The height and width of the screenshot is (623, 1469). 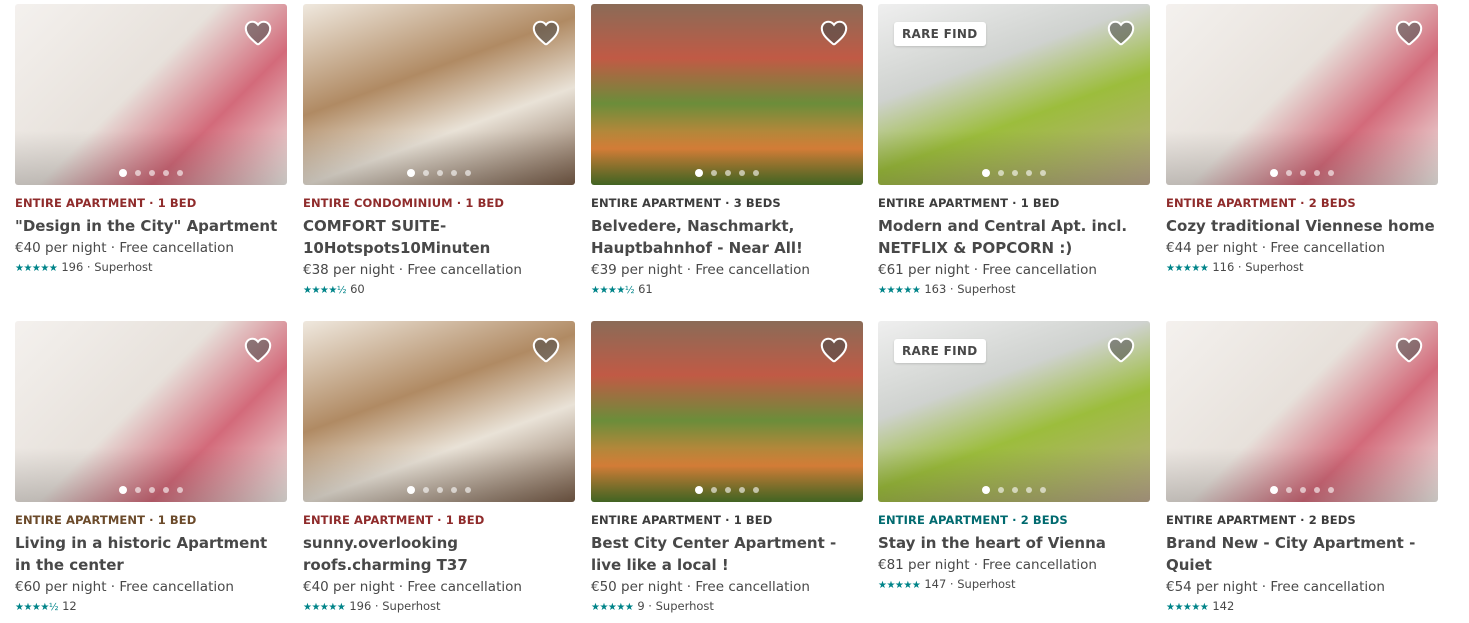 What do you see at coordinates (439, 554) in the screenshot?
I see `listing-title: sunny.overlooking roofs.charming T37` at bounding box center [439, 554].